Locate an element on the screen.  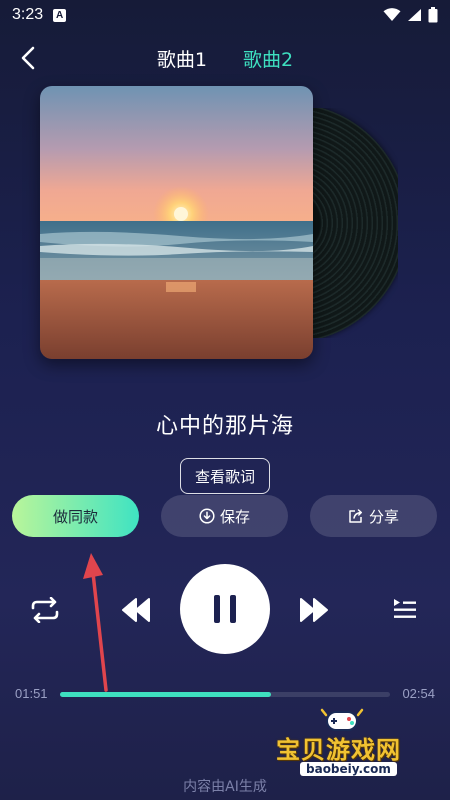
app-notification-icon: A is located at coordinates (60, 15).